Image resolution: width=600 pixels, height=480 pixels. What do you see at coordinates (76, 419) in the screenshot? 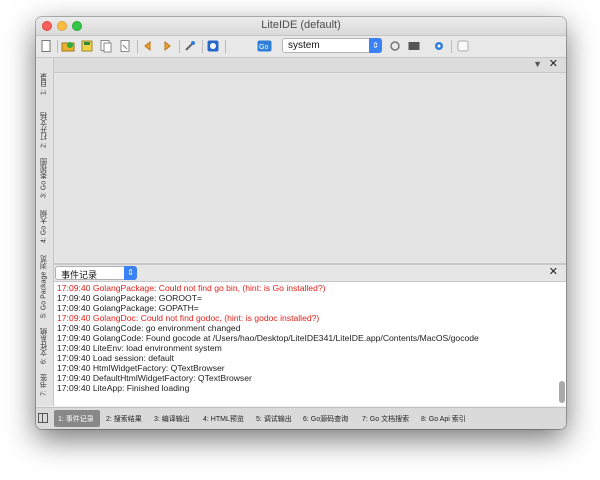
I see `tab-event-log: 1: 事件记录` at bounding box center [76, 419].